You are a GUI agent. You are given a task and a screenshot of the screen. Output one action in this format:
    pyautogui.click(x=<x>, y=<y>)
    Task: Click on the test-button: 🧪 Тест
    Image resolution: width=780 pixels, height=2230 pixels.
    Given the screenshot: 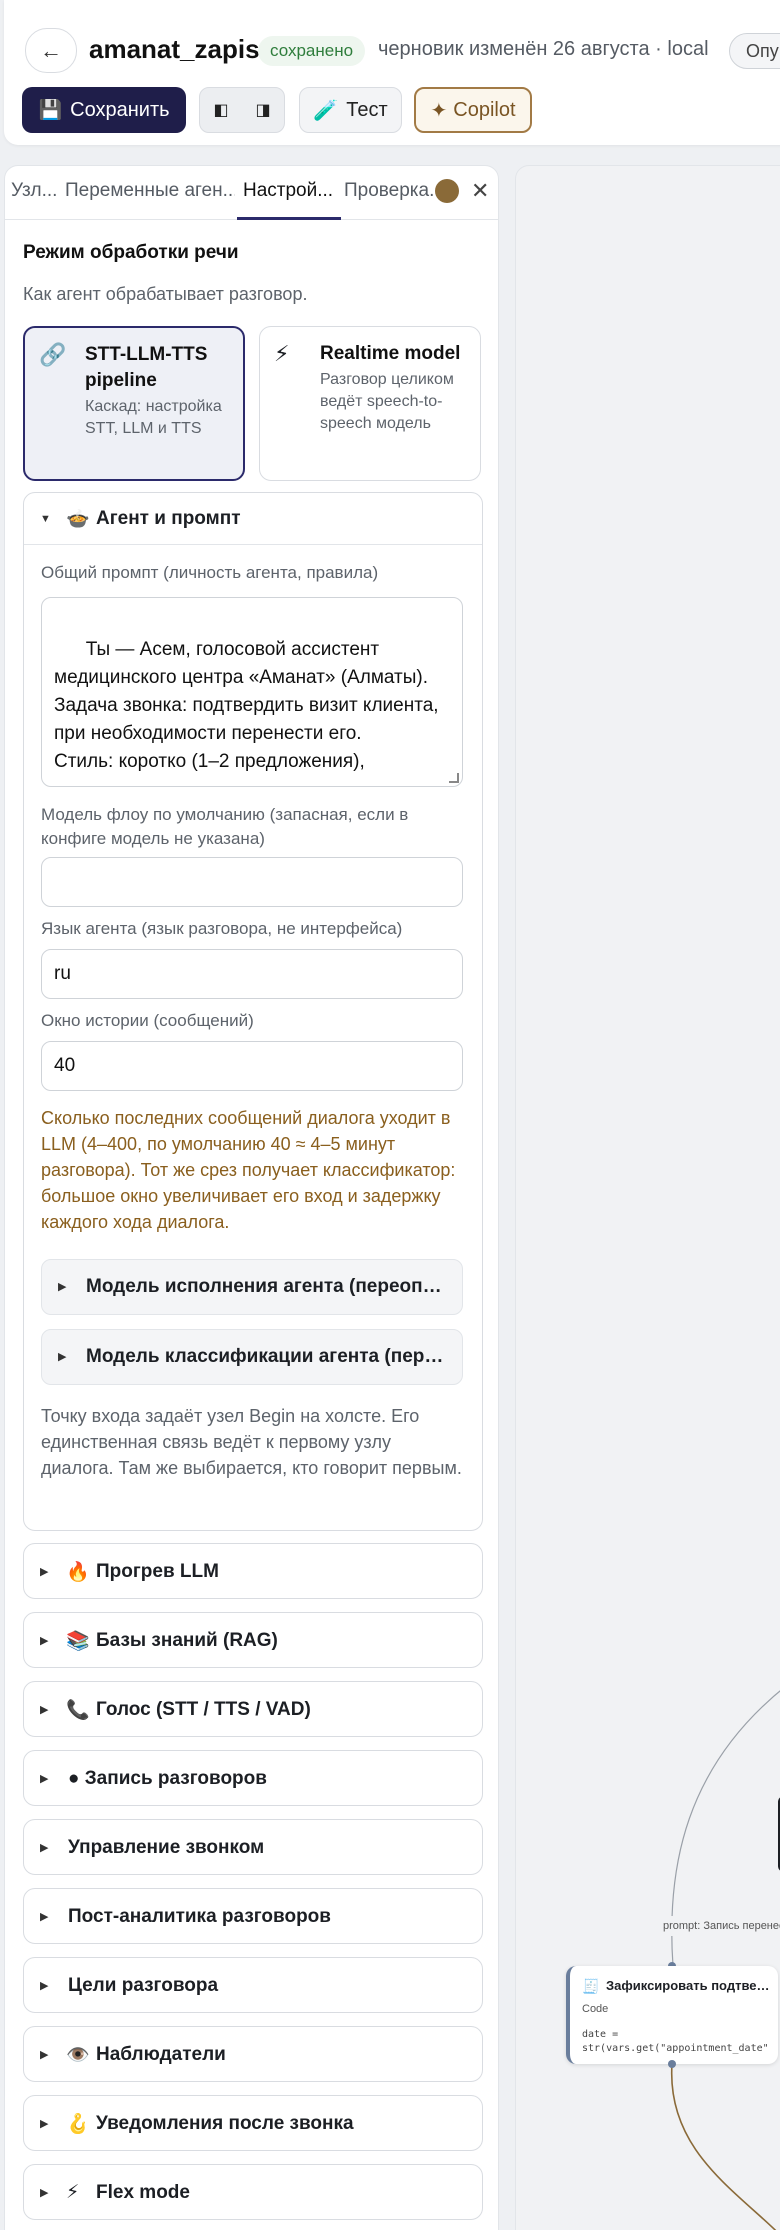 What is the action you would take?
    pyautogui.click(x=350, y=110)
    